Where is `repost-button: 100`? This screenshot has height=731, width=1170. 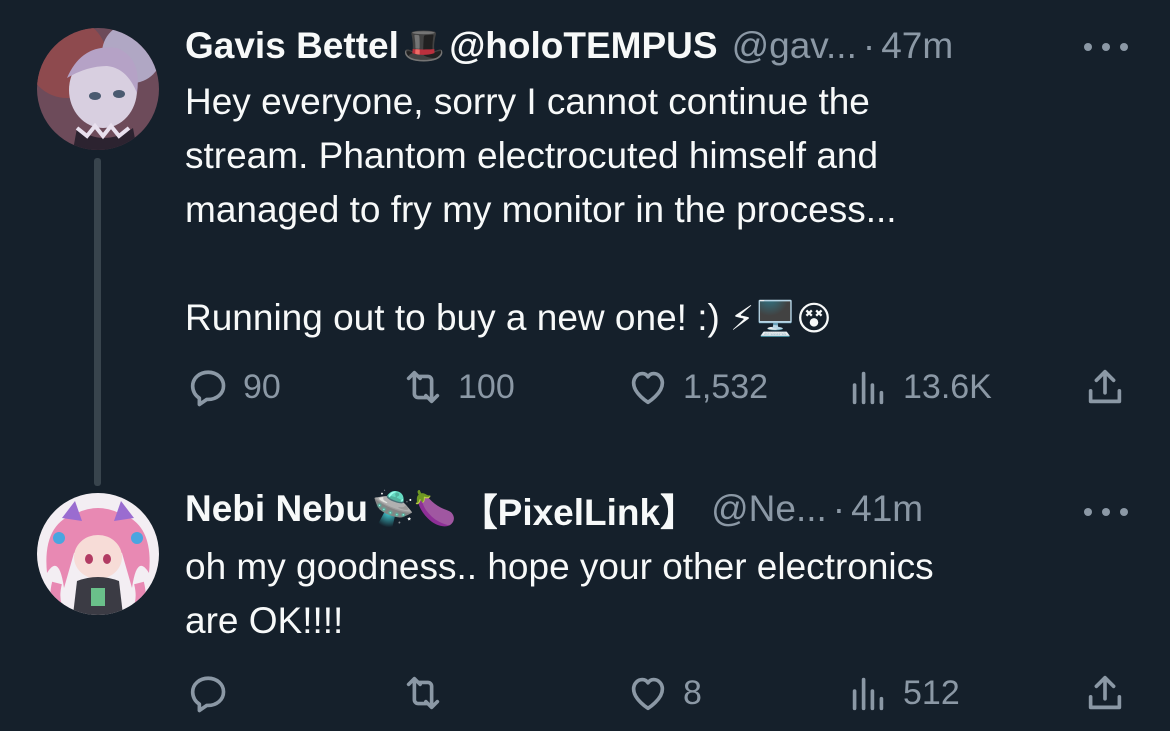 repost-button: 100 is located at coordinates (457, 387).